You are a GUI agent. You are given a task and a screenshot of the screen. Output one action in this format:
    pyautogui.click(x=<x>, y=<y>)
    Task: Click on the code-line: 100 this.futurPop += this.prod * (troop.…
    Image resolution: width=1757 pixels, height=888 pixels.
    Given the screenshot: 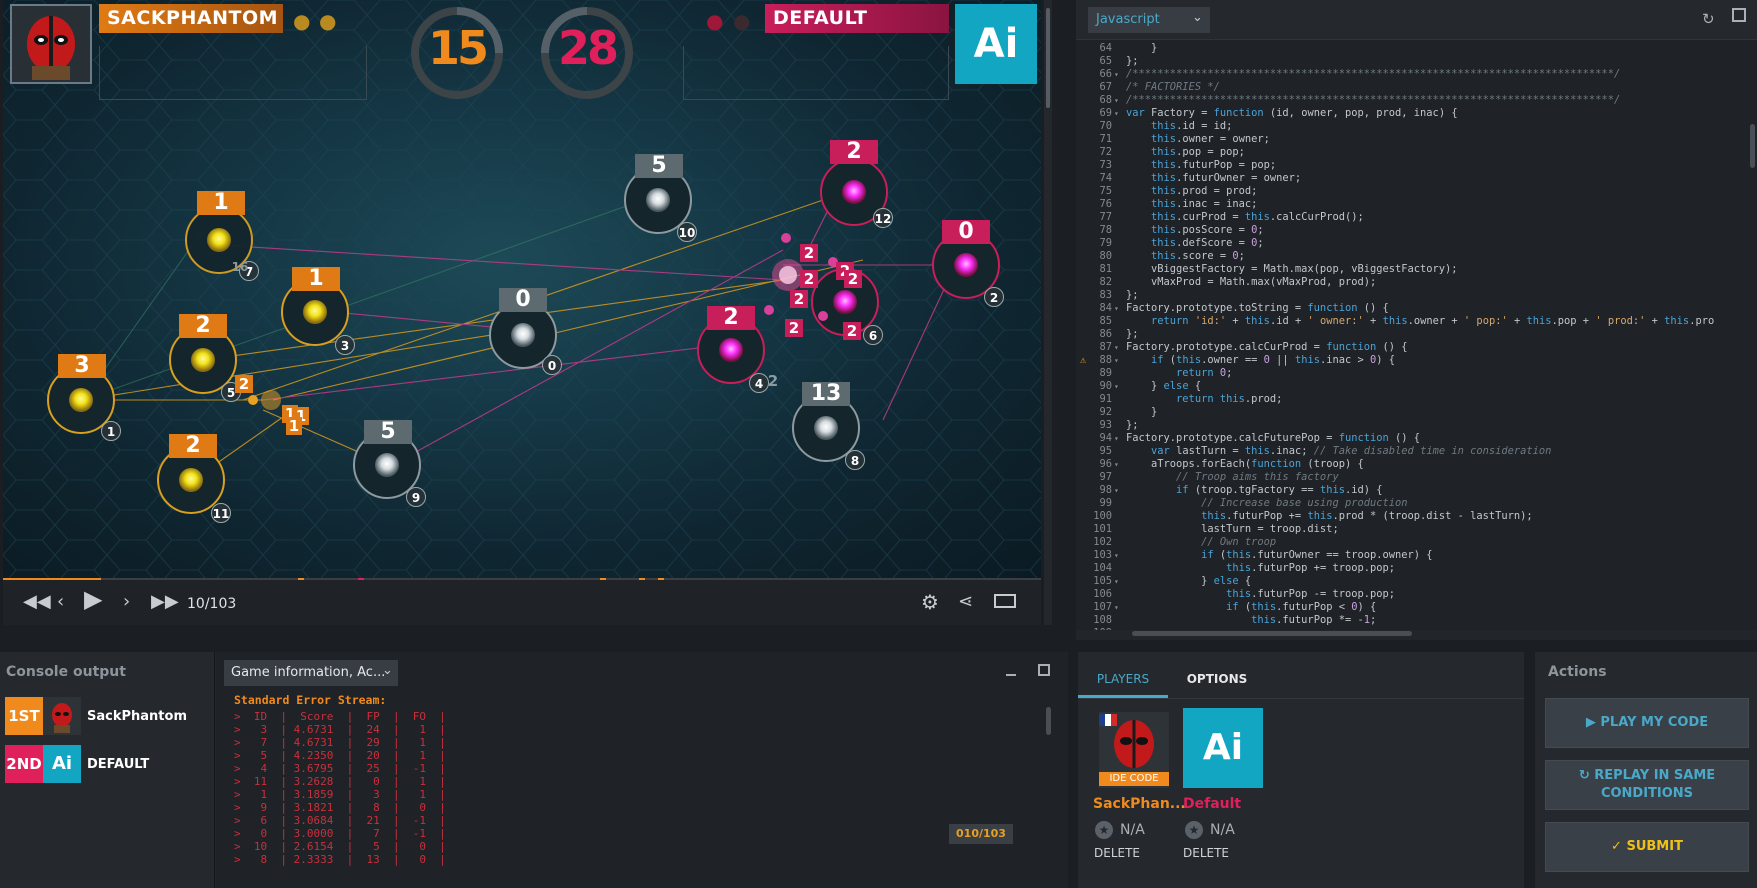 What is the action you would take?
    pyautogui.click(x=1416, y=516)
    